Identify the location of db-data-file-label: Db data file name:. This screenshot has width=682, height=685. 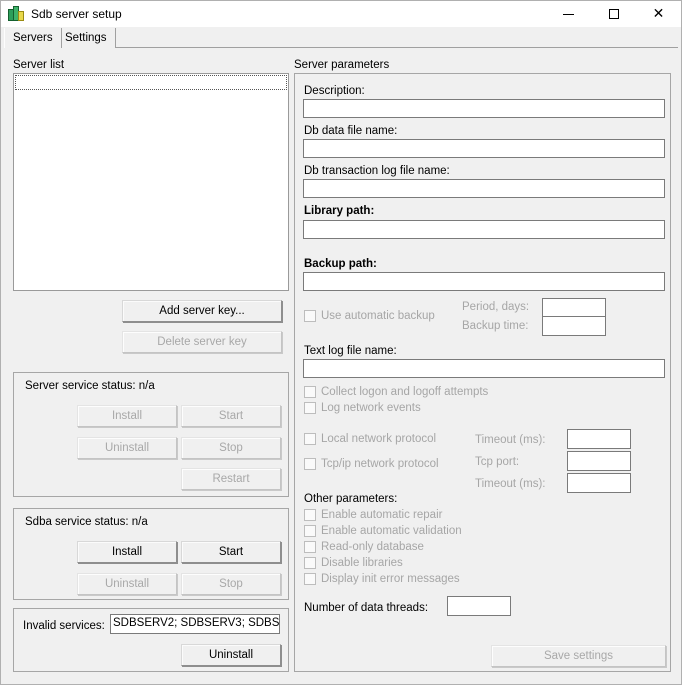
(351, 131).